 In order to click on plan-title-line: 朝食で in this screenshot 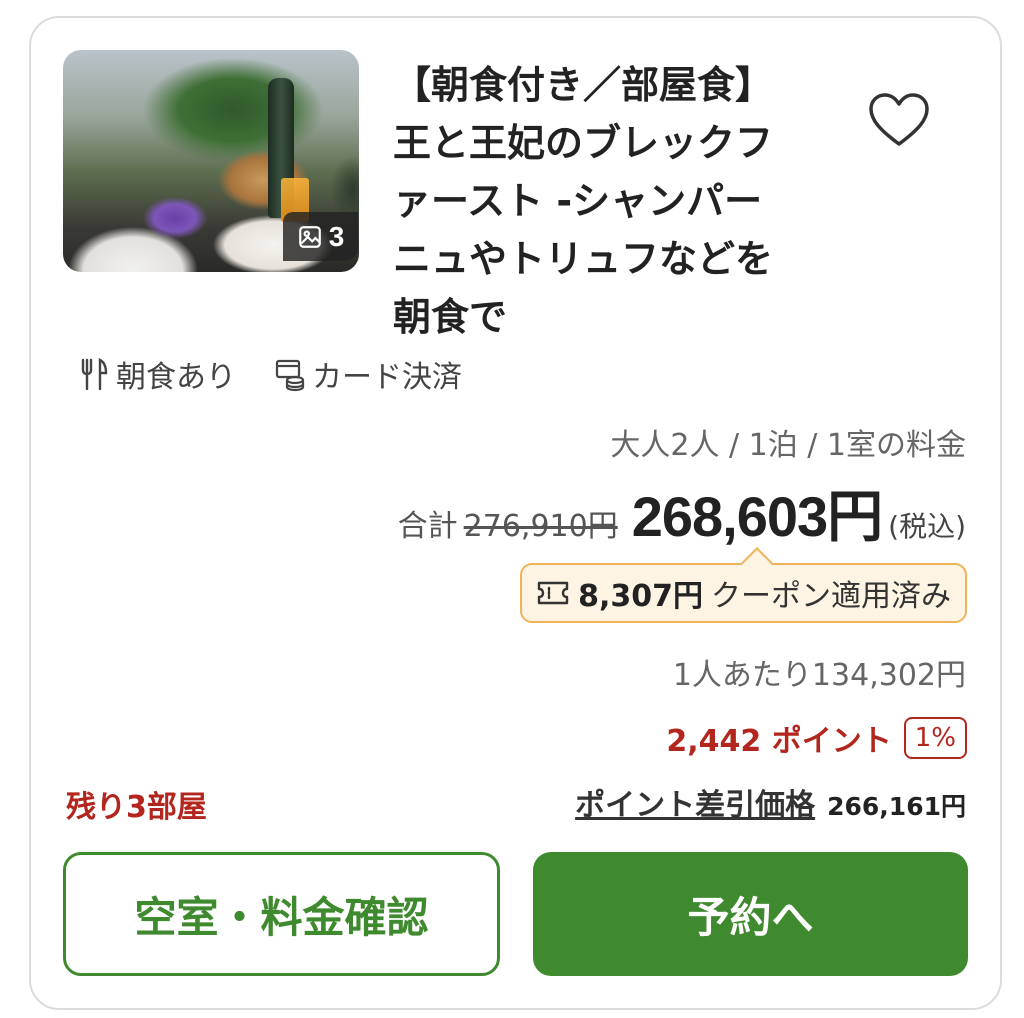, I will do `click(450, 317)`.